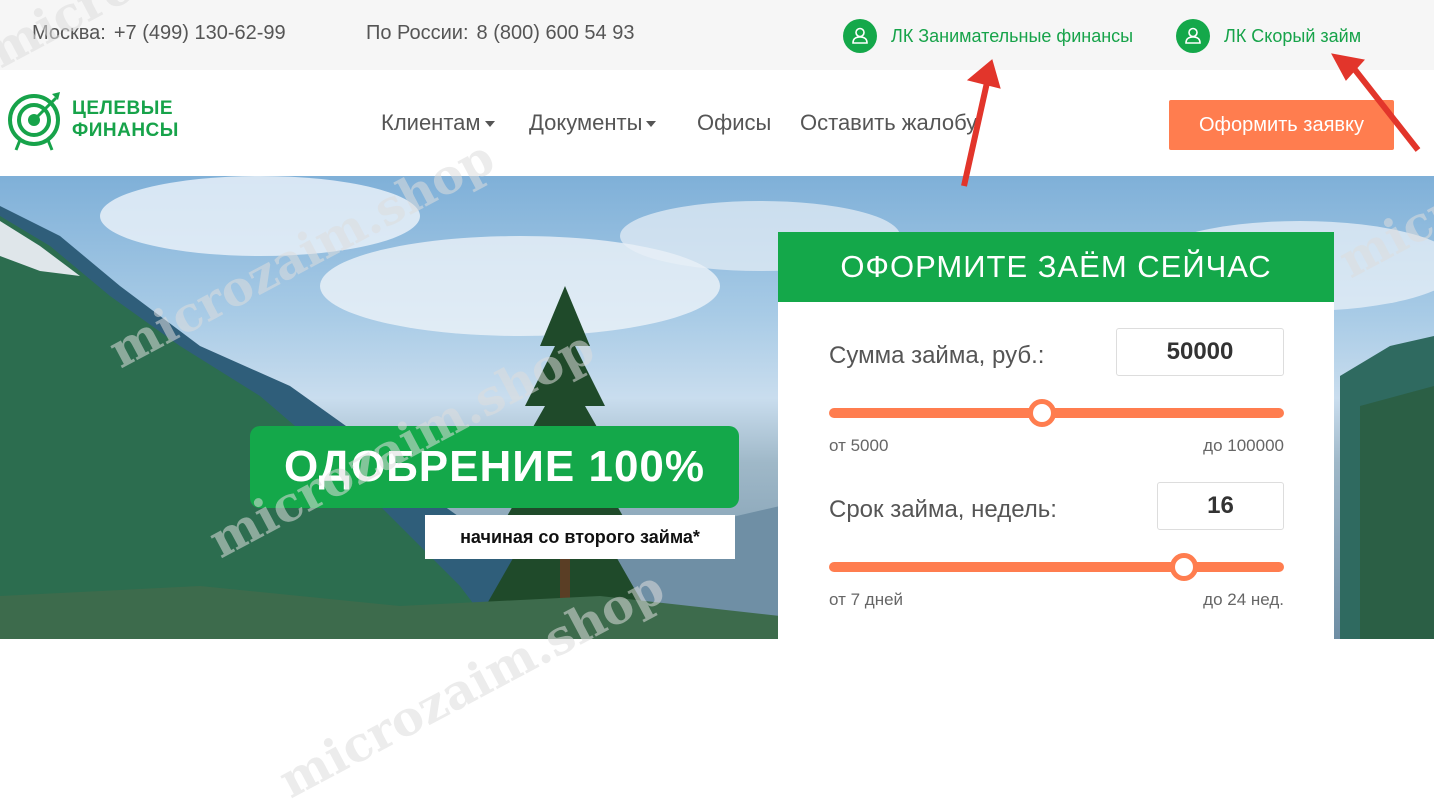 The image size is (1434, 809). Describe the element at coordinates (586, 122) in the screenshot. I see `nav-documents-label: Документы` at that location.